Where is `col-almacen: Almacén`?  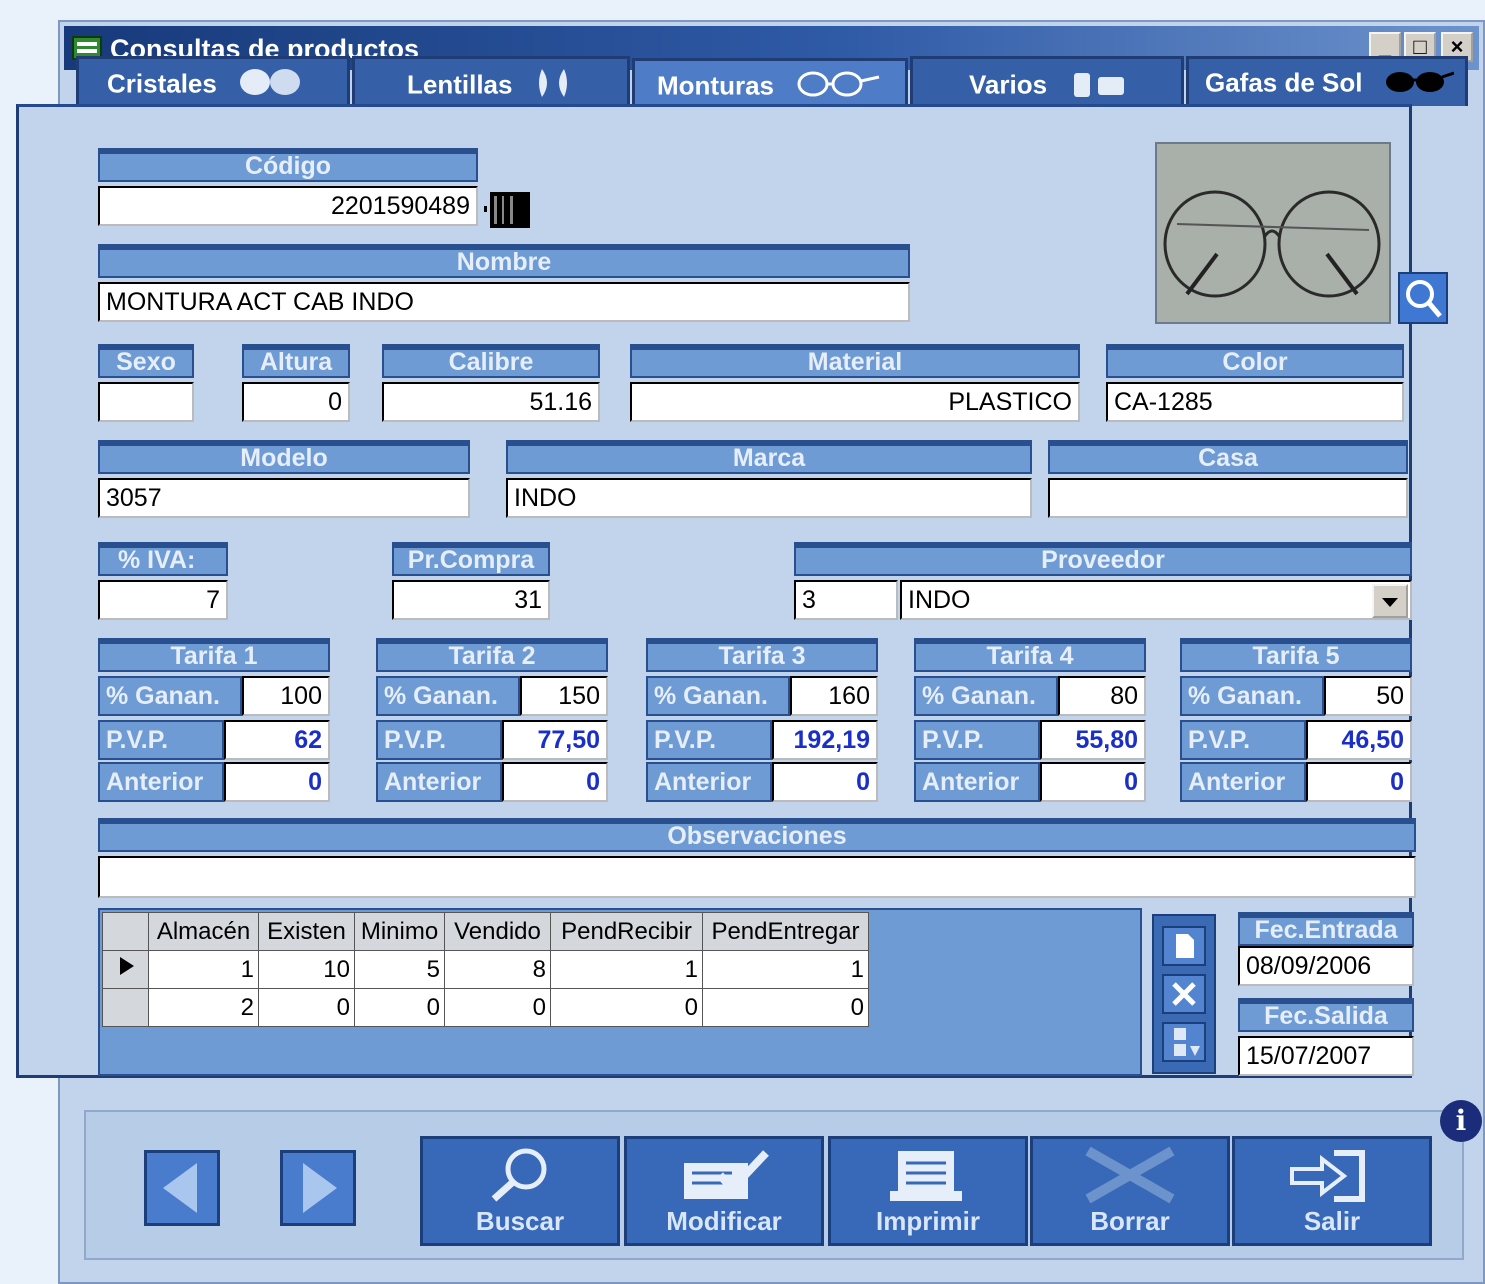 col-almacen: Almacén is located at coordinates (203, 931).